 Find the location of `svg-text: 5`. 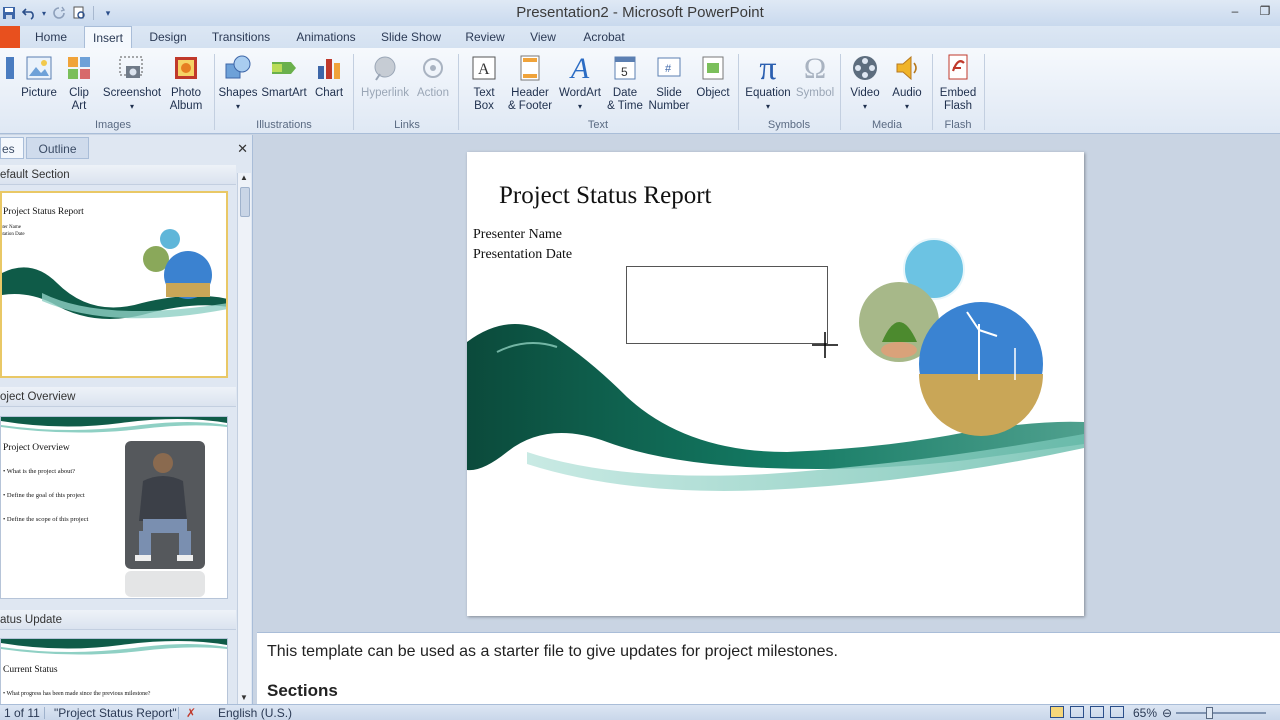

svg-text: 5 is located at coordinates (624, 72).